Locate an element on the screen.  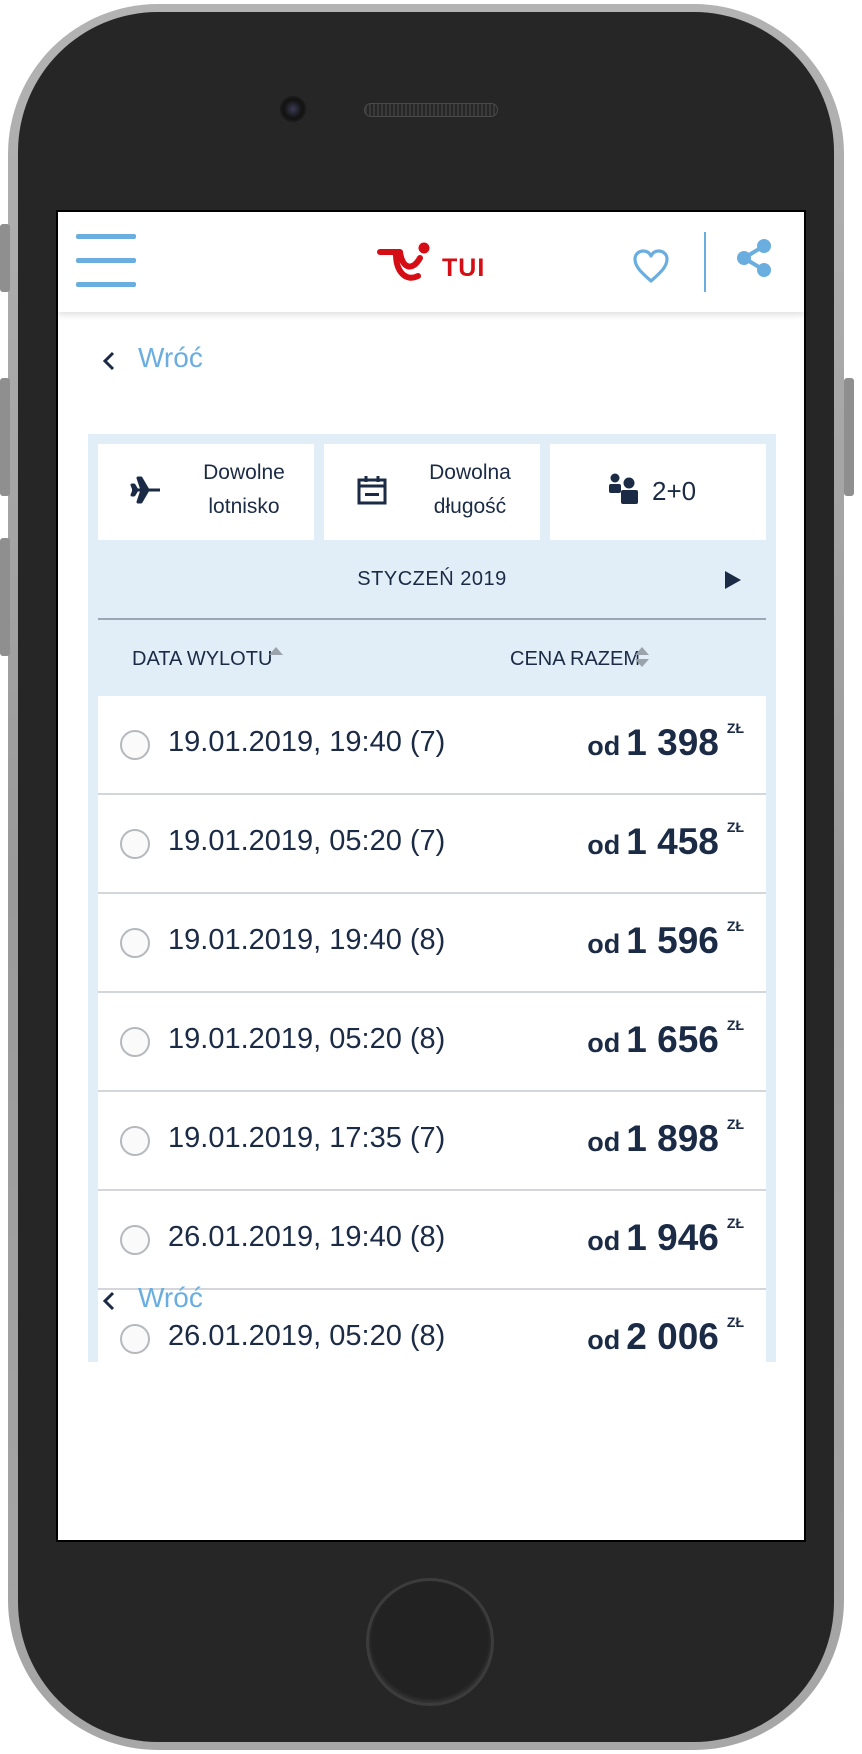
offer-price: od 1 398 ZŁ is located at coordinates (665, 745).